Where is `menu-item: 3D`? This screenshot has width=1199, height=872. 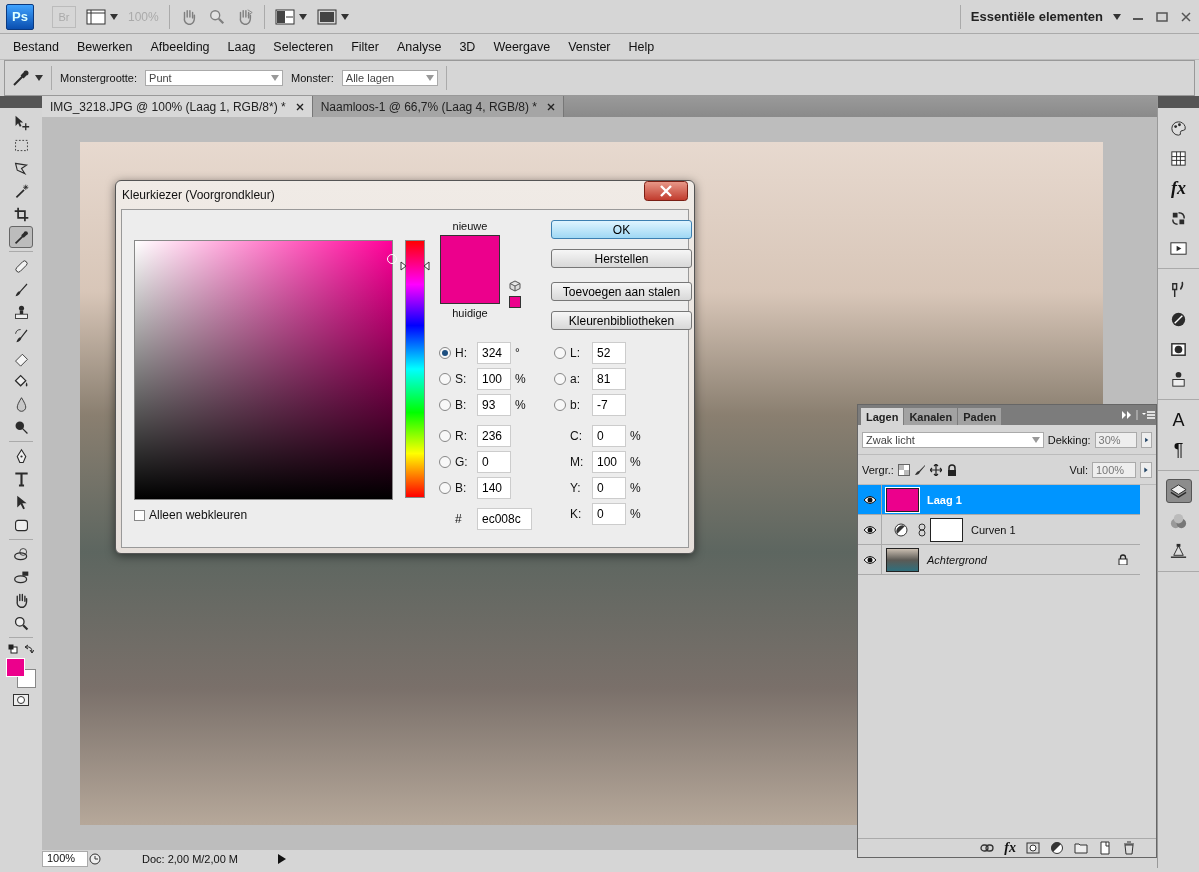
menu-item: 3D is located at coordinates (467, 46).